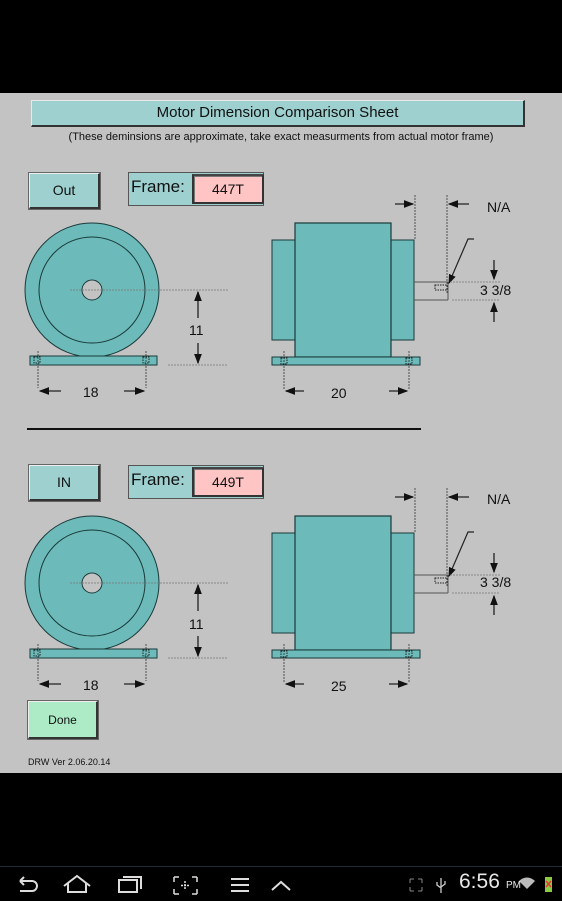 This screenshot has height=901, width=562. Describe the element at coordinates (499, 207) in the screenshot. I see `out-shaft-extension-label: N/A` at that location.